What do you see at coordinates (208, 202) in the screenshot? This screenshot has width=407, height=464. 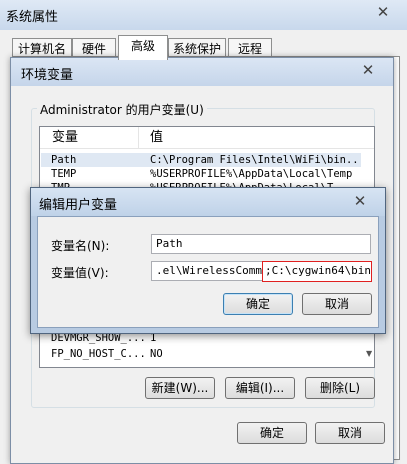 I see `edit-dialog-titlebar: 编辑用户变量 ✕` at bounding box center [208, 202].